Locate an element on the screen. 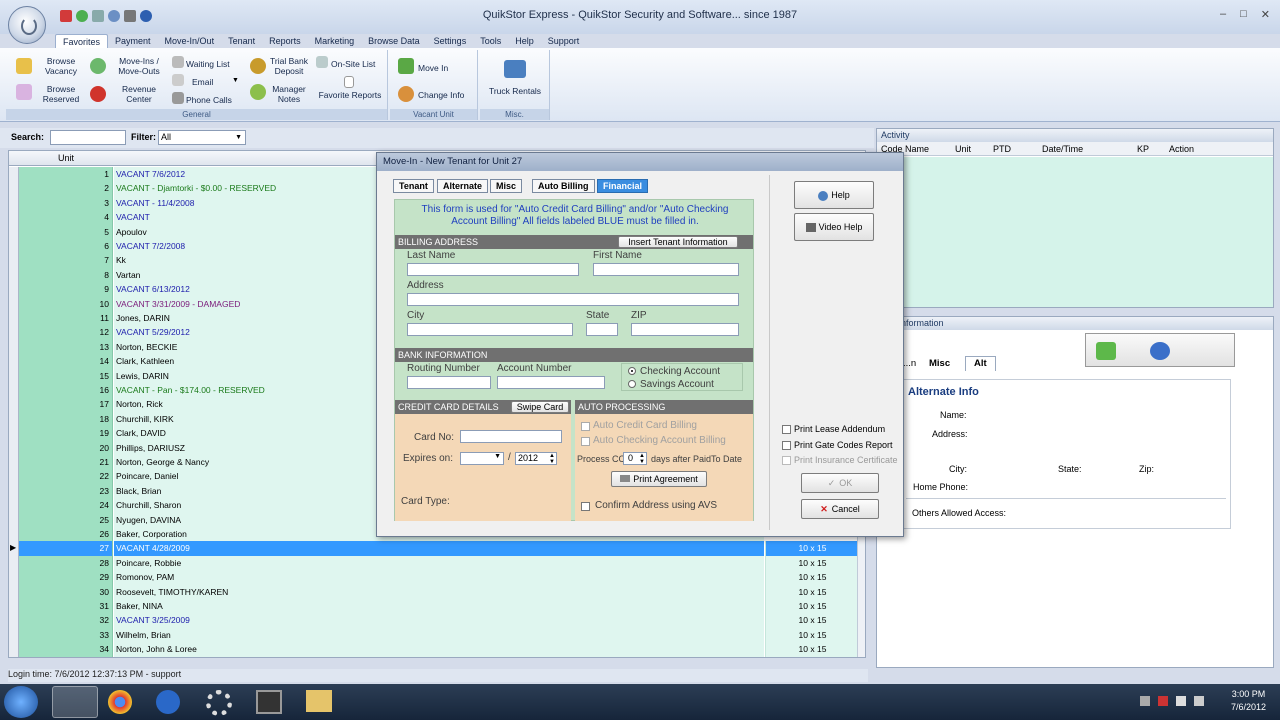 This screenshot has height=720, width=1280. tab-tenant-info: ...n is located at coordinates (909, 363).